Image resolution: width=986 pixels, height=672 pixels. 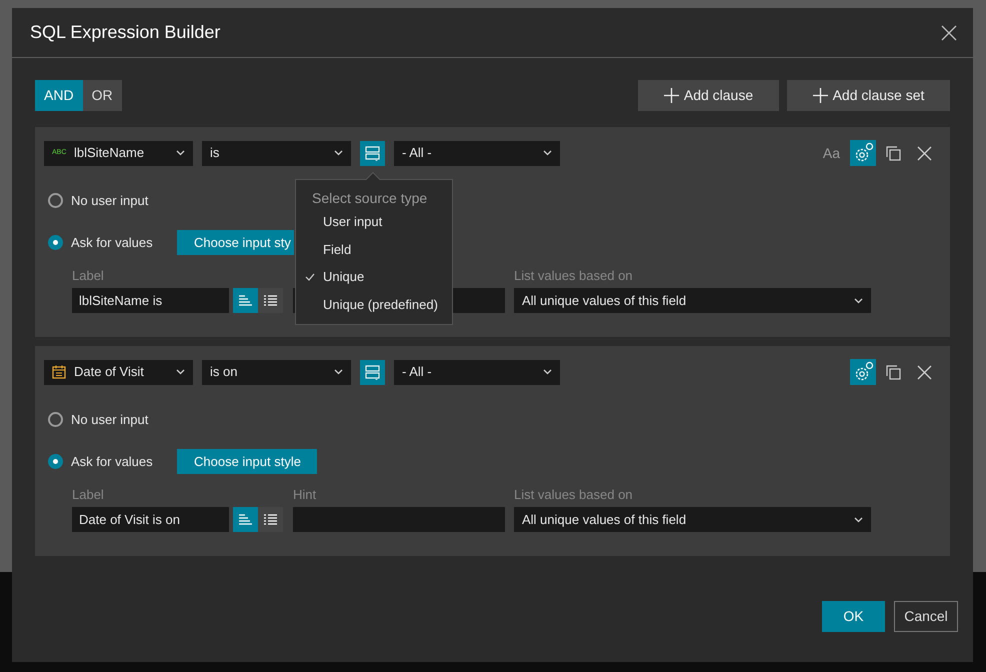 I want to click on logic-tab: OR, so click(x=102, y=95).